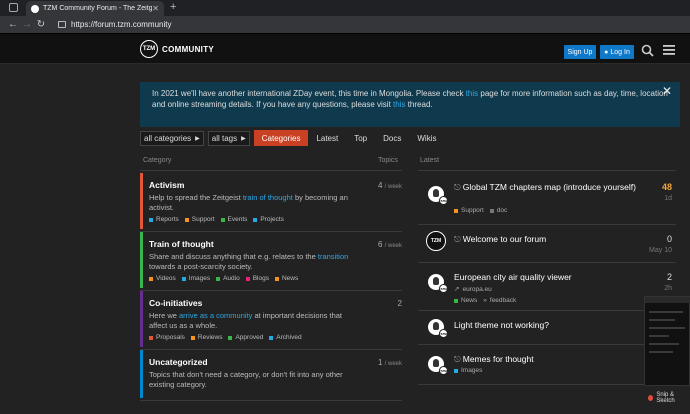 The width and height of the screenshot is (690, 414). I want to click on banner-link-thread: this, so click(399, 104).